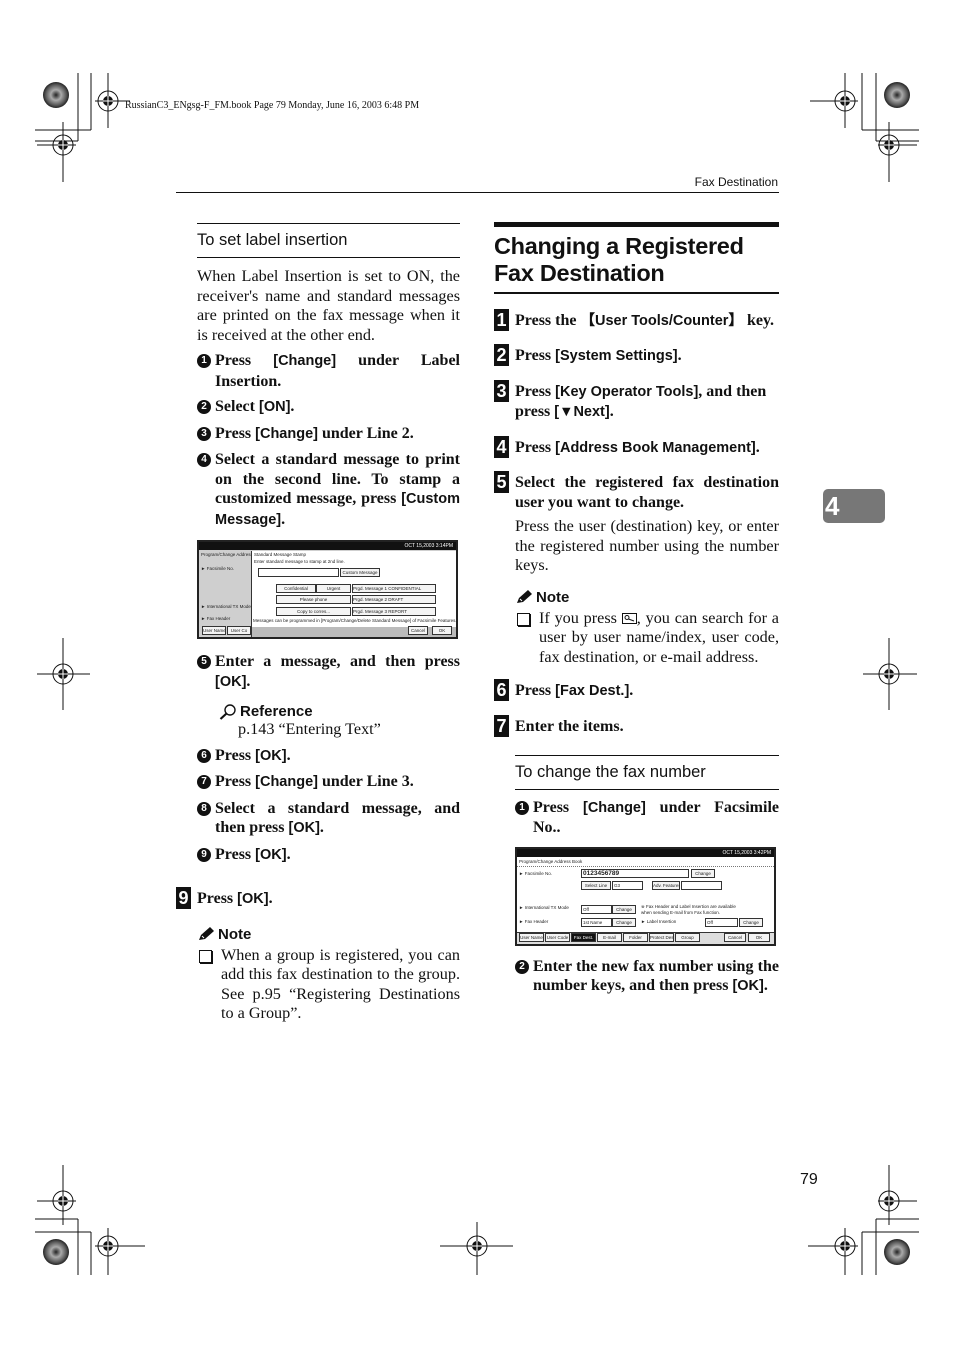 The height and width of the screenshot is (1348, 954). I want to click on step-number: 3, so click(501, 390).